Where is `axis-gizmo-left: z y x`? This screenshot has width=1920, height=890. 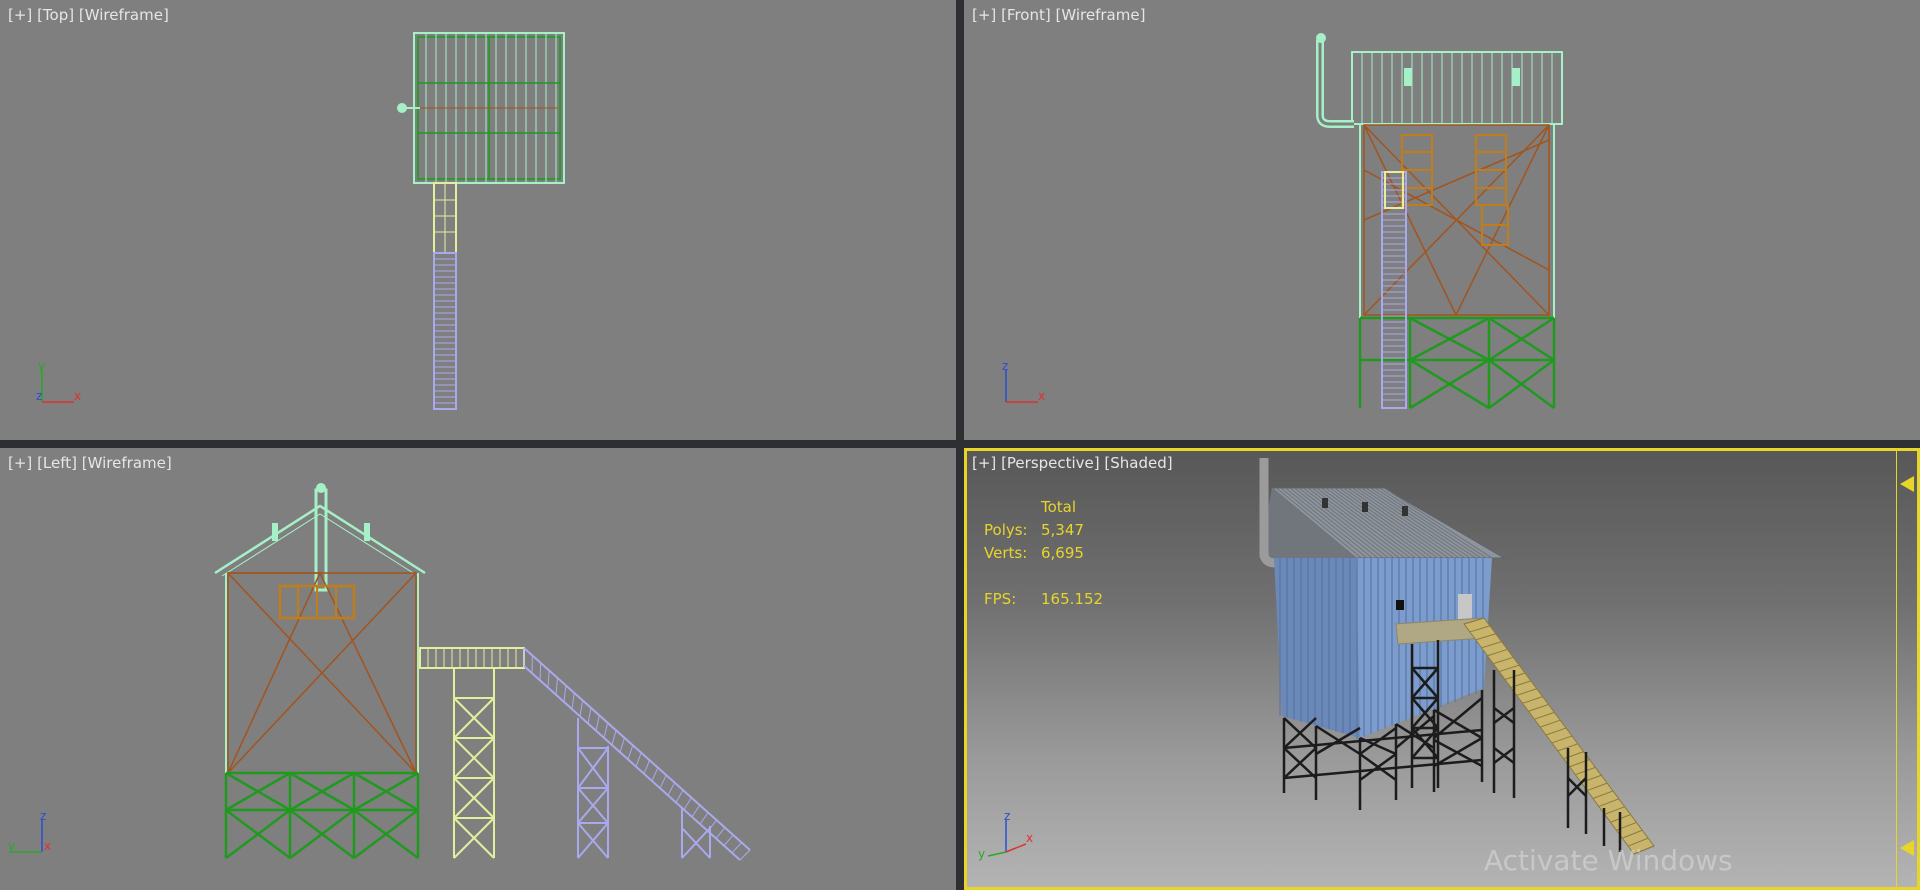 axis-gizmo-left: z y x is located at coordinates (36, 840).